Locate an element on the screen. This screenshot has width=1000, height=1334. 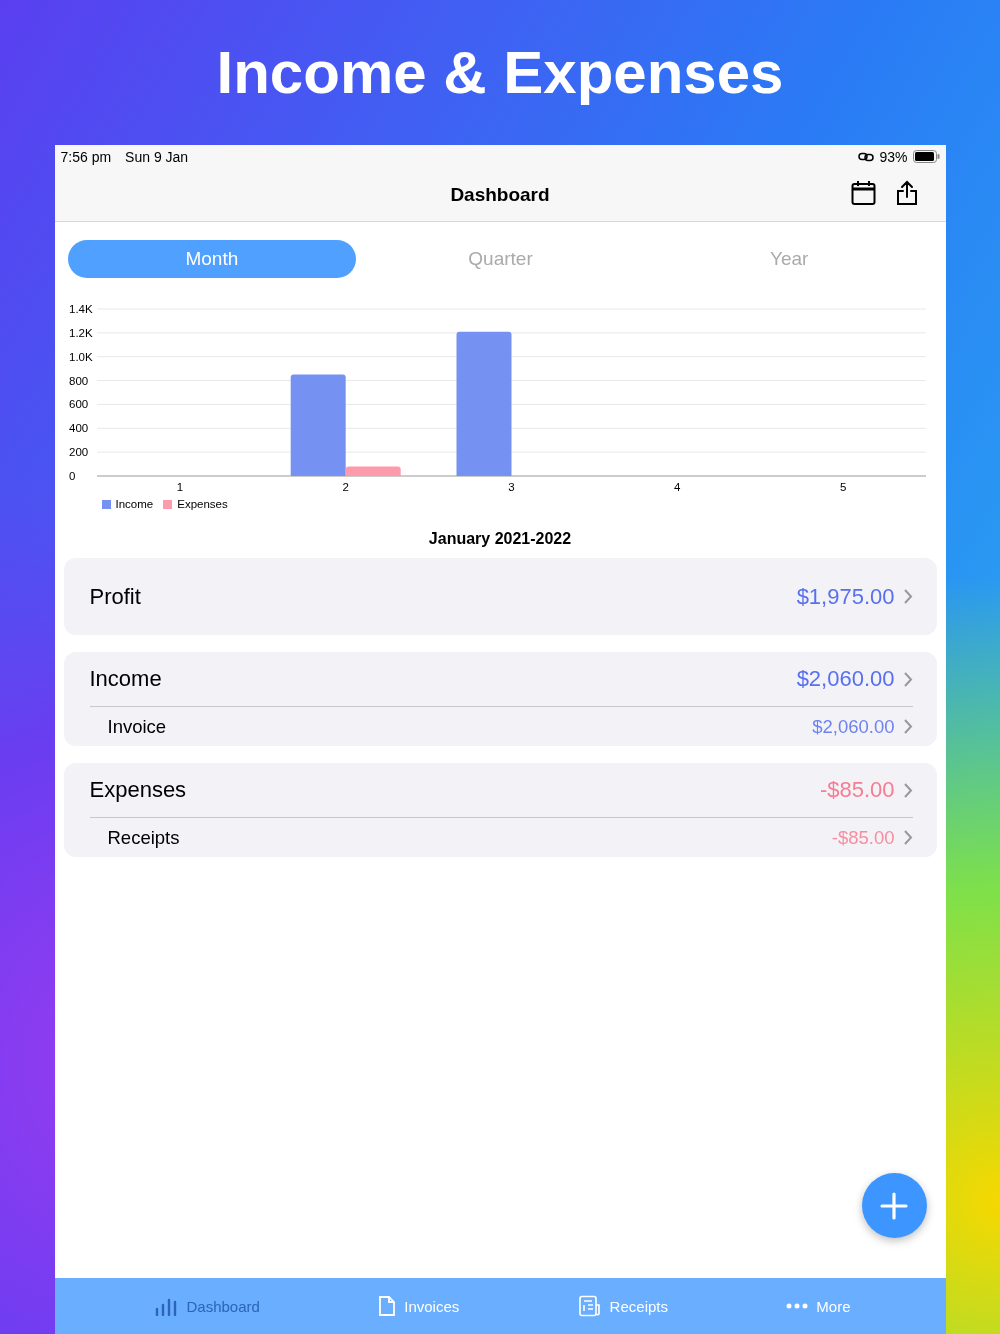
status-time: 7:56 pm is located at coordinates (86, 156).